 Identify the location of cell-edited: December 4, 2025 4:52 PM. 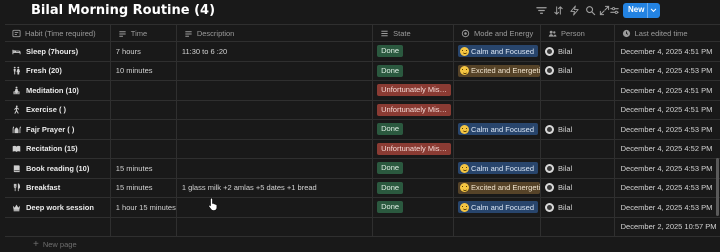
(667, 149).